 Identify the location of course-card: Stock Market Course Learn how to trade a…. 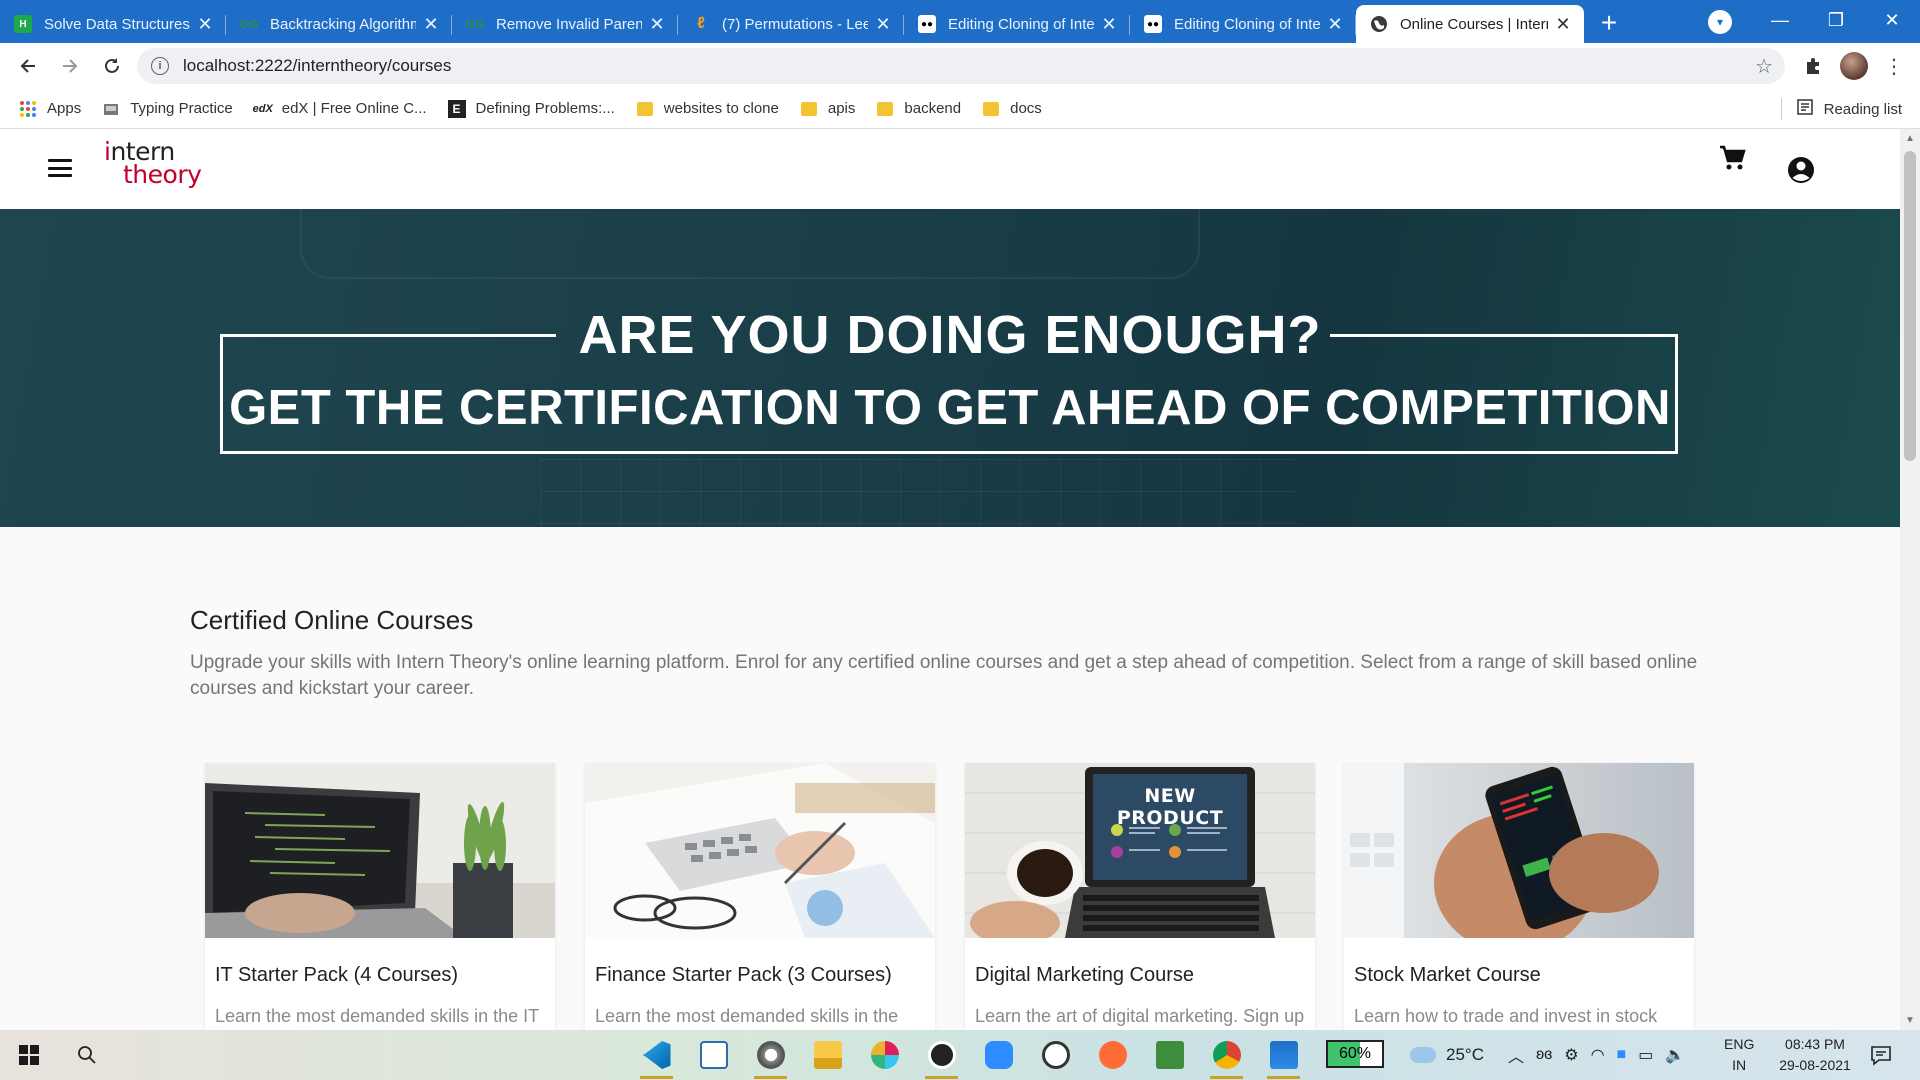
(1519, 896).